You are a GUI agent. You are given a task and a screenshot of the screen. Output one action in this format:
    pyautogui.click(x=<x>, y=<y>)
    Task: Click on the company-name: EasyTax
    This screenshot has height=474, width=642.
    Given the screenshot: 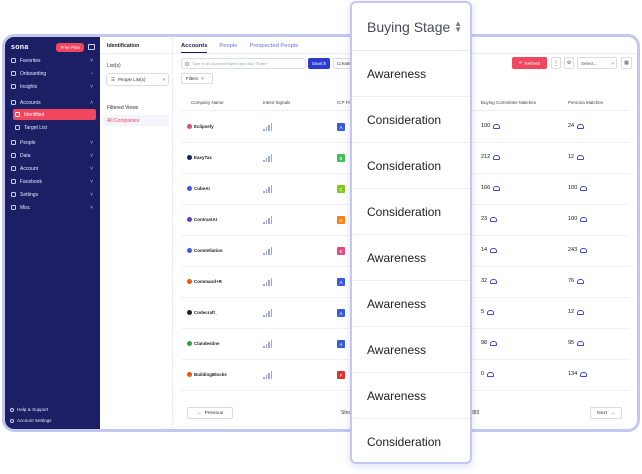 What is the action you would take?
    pyautogui.click(x=199, y=157)
    